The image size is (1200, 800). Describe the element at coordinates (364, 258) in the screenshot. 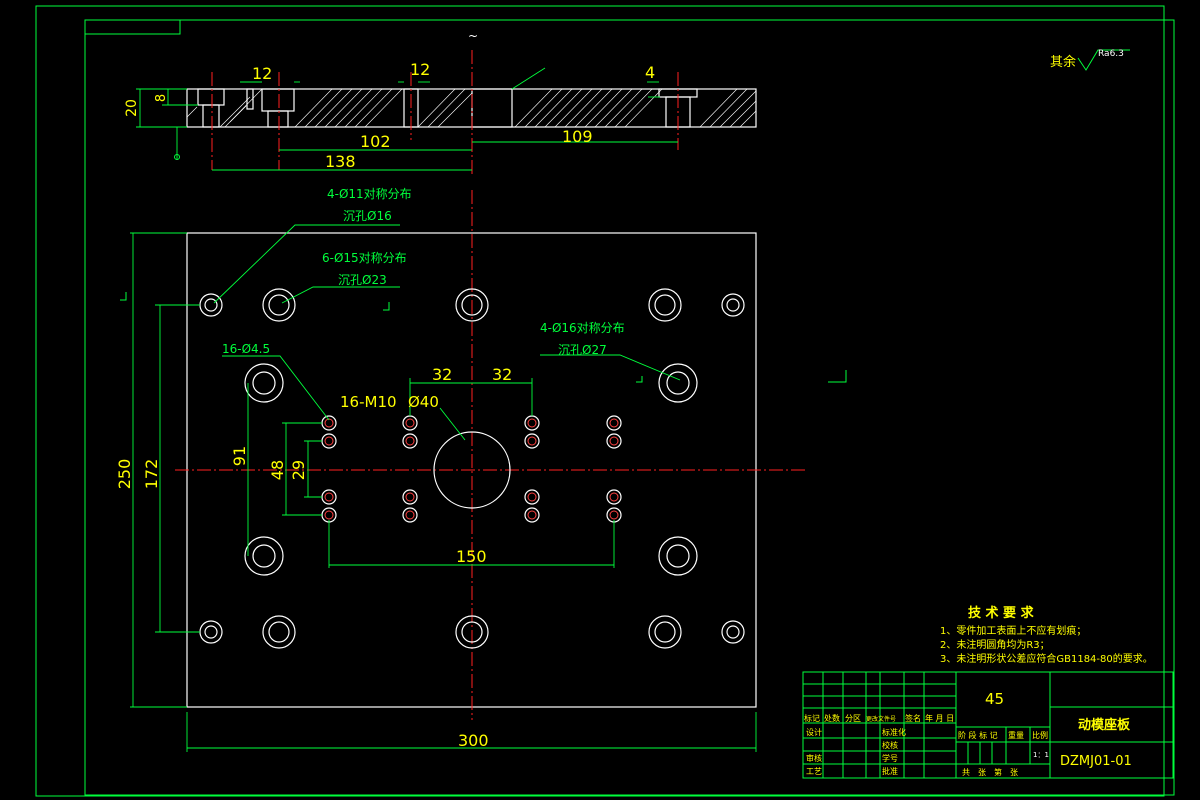

I see `callout-d15-line1: 6-Ø15对称分布` at that location.